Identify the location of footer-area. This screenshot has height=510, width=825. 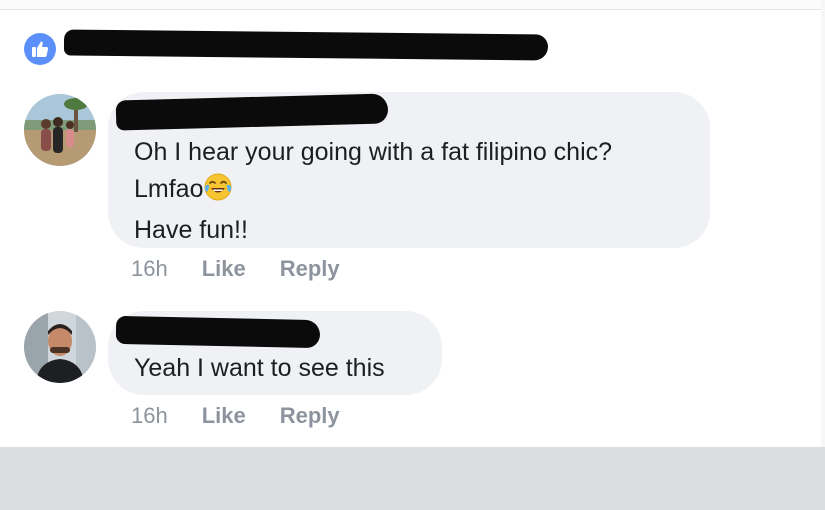
(412, 478).